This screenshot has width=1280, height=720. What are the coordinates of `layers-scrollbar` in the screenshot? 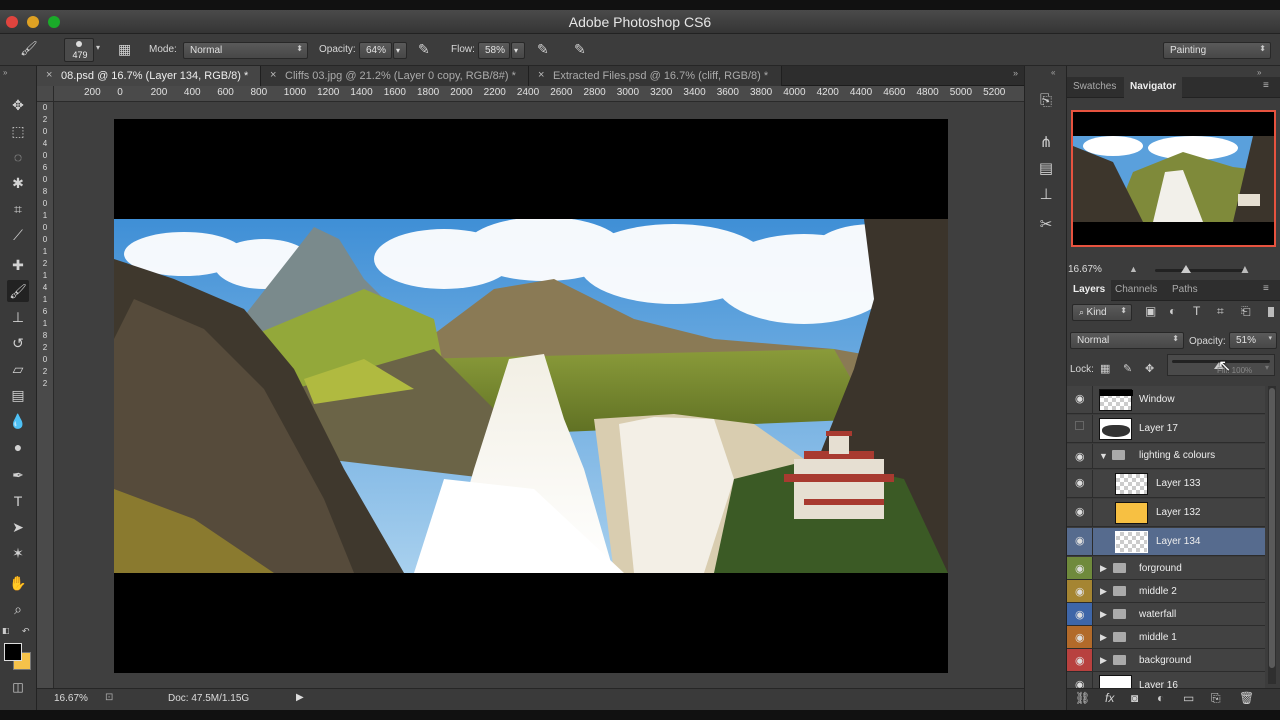 It's located at (1272, 535).